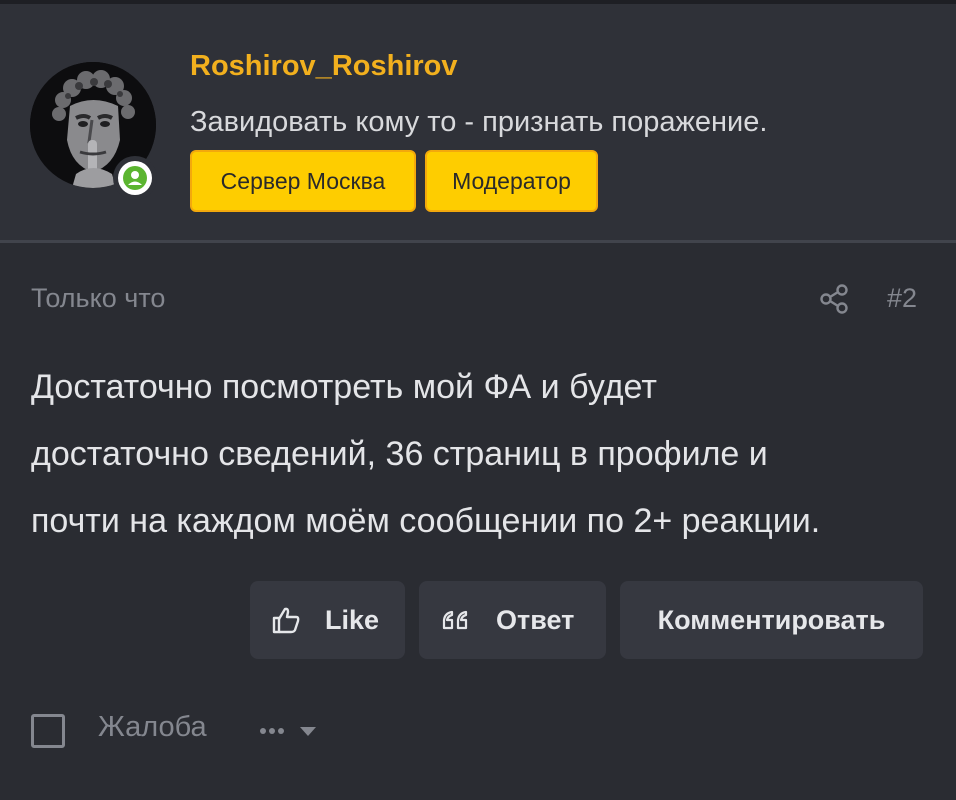 The width and height of the screenshot is (956, 800). I want to click on author-status-text: Завидовать кому то - признать поражение., so click(479, 122).